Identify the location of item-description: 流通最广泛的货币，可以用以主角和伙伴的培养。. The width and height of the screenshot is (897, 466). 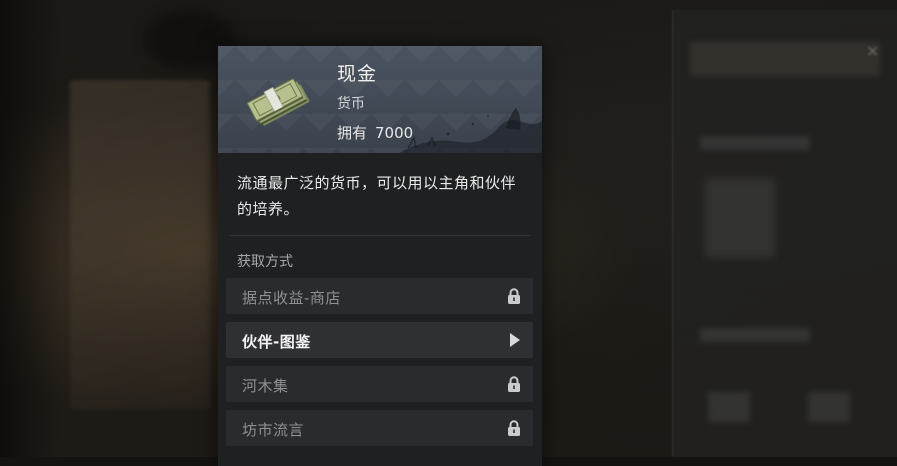
(377, 196).